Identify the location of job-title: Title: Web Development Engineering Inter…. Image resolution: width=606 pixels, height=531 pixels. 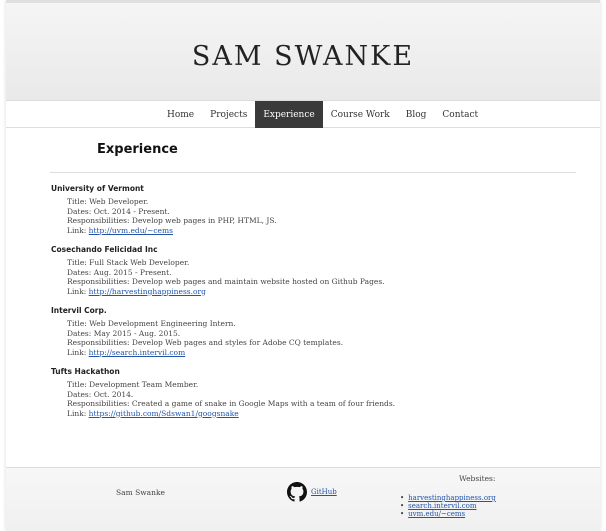
(151, 323).